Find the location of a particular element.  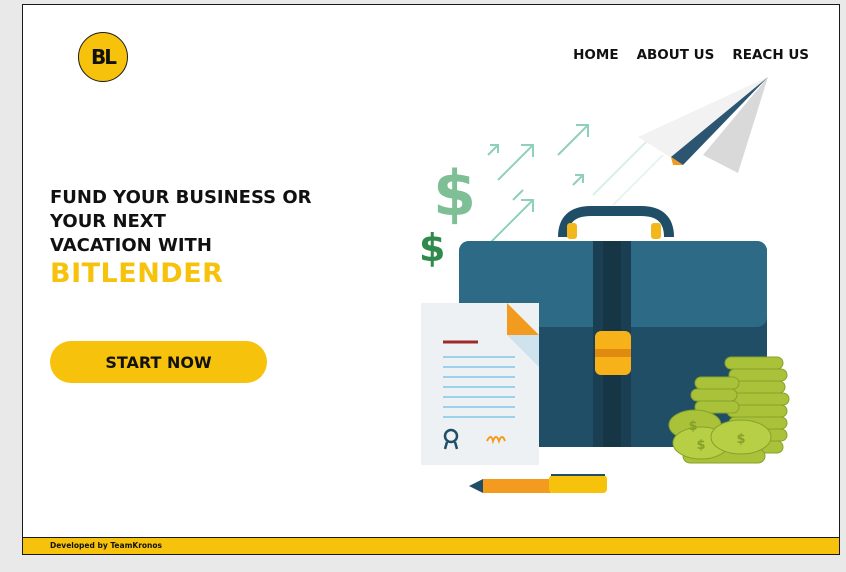

headline-line-1: FUND YOUR BUSINESS OR is located at coordinates (181, 197).